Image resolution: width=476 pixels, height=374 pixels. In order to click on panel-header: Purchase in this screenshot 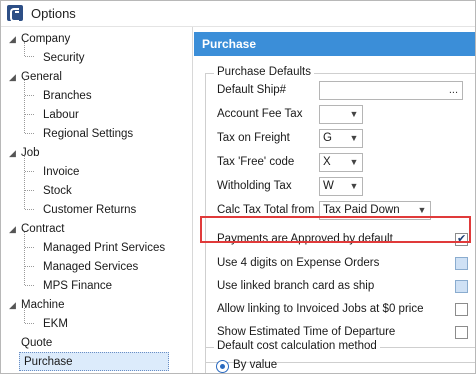, I will do `click(334, 44)`.